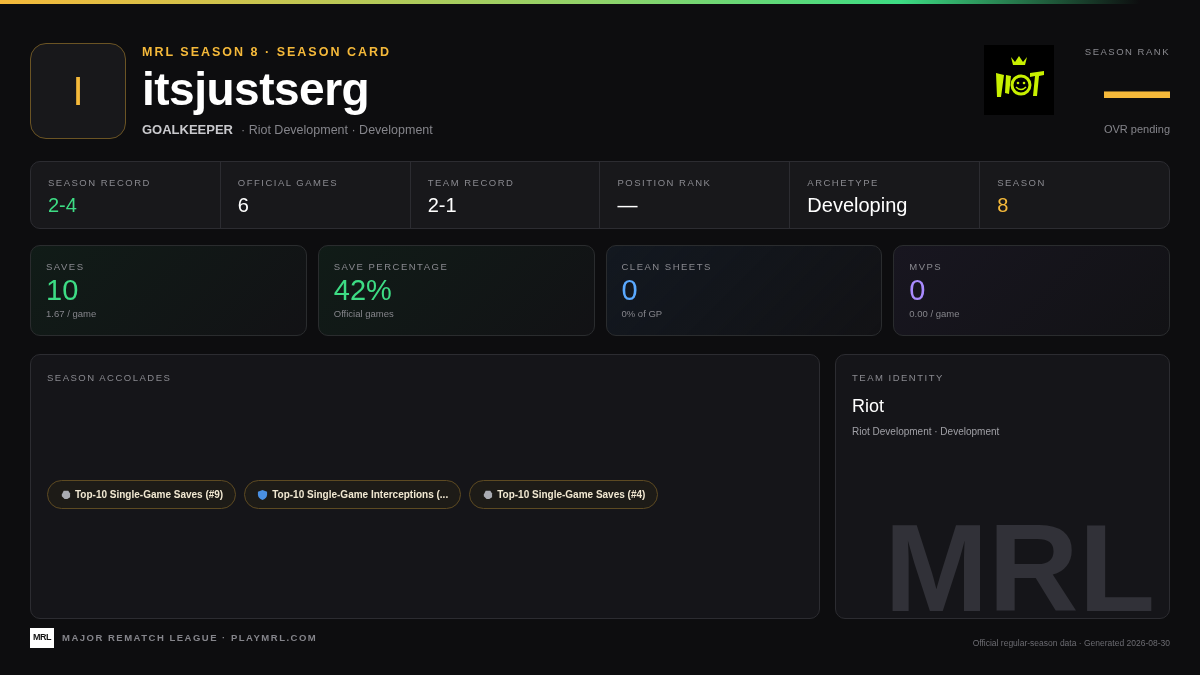 The width and height of the screenshot is (1200, 675). What do you see at coordinates (843, 182) in the screenshot?
I see `stat-label: ARCHETYPE` at bounding box center [843, 182].